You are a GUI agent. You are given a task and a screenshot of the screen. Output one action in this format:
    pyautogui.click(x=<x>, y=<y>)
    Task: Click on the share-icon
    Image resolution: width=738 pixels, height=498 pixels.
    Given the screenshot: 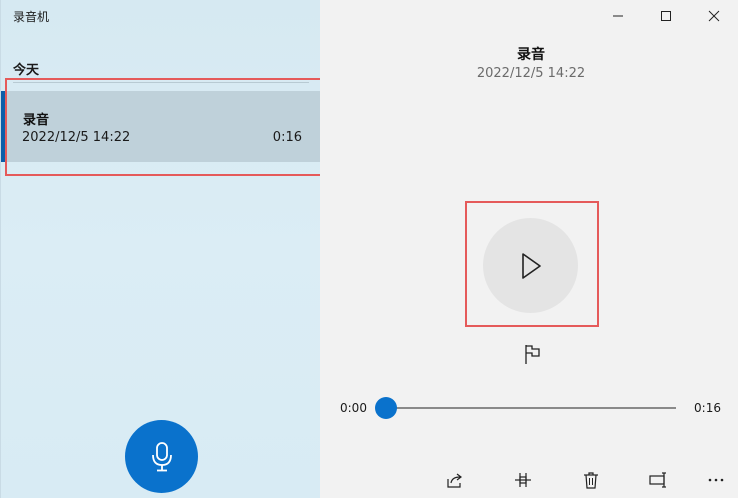 What is the action you would take?
    pyautogui.click(x=454, y=480)
    